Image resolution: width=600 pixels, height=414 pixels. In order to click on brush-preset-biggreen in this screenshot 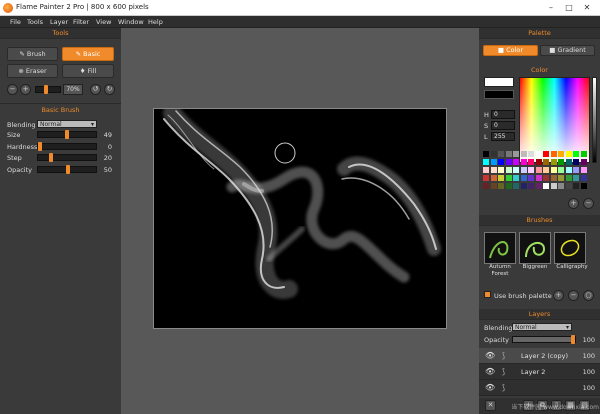, I will do `click(535, 248)`.